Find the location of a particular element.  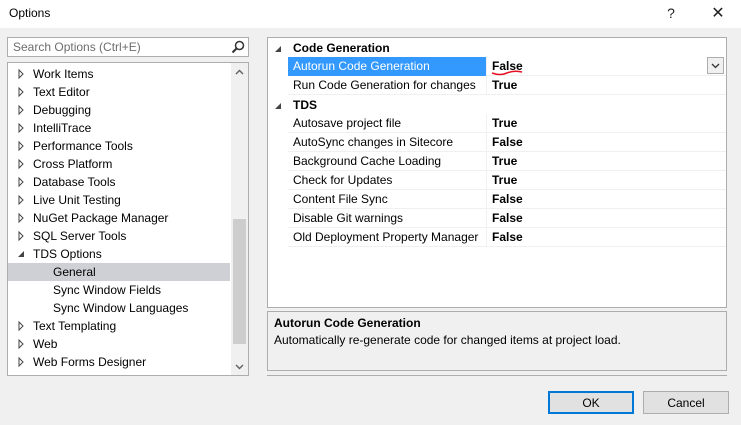

help-button: ? is located at coordinates (671, 13).